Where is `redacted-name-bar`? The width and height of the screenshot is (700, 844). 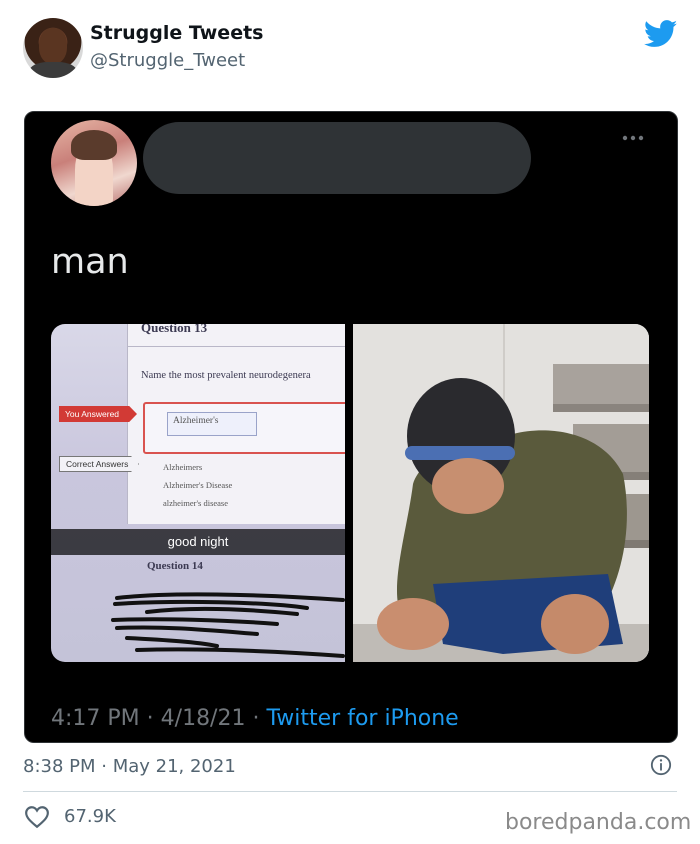 redacted-name-bar is located at coordinates (337, 158).